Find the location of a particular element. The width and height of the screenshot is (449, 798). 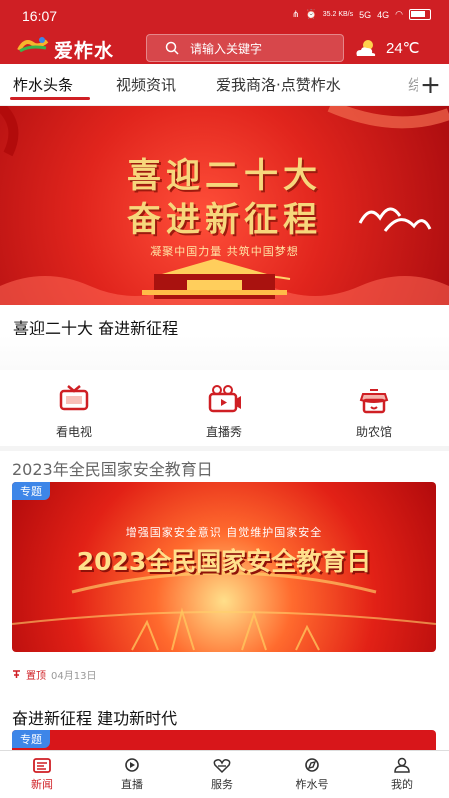

section-divider is located at coordinates (224, 448).